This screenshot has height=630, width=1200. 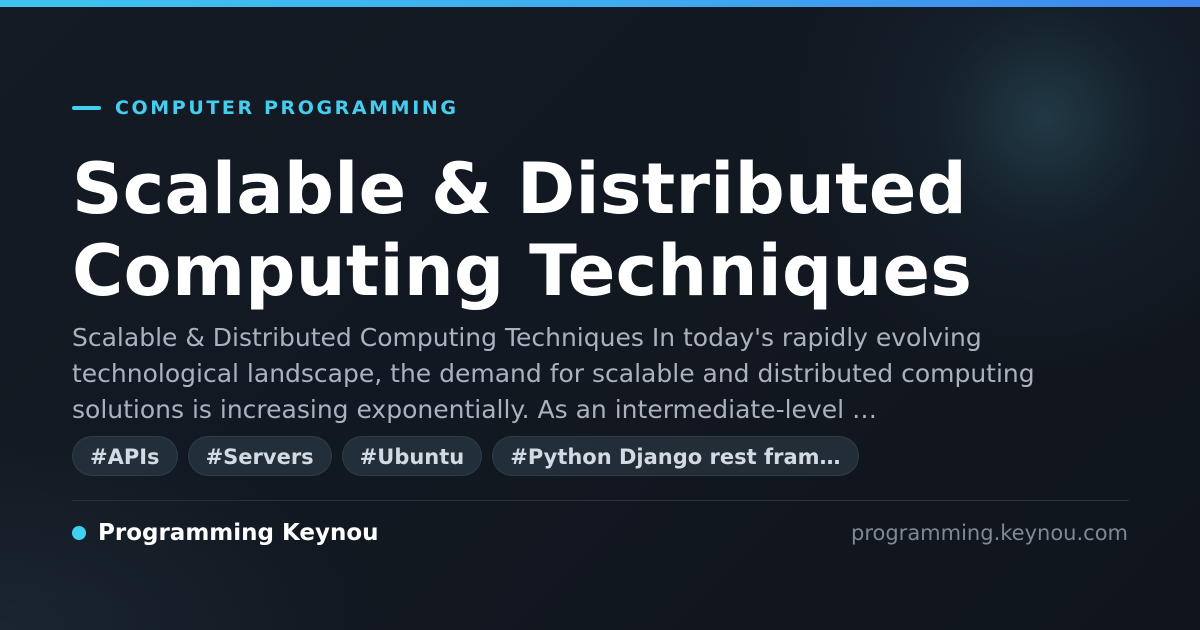 What do you see at coordinates (238, 533) in the screenshot?
I see `brand-name: Programming Keynou` at bounding box center [238, 533].